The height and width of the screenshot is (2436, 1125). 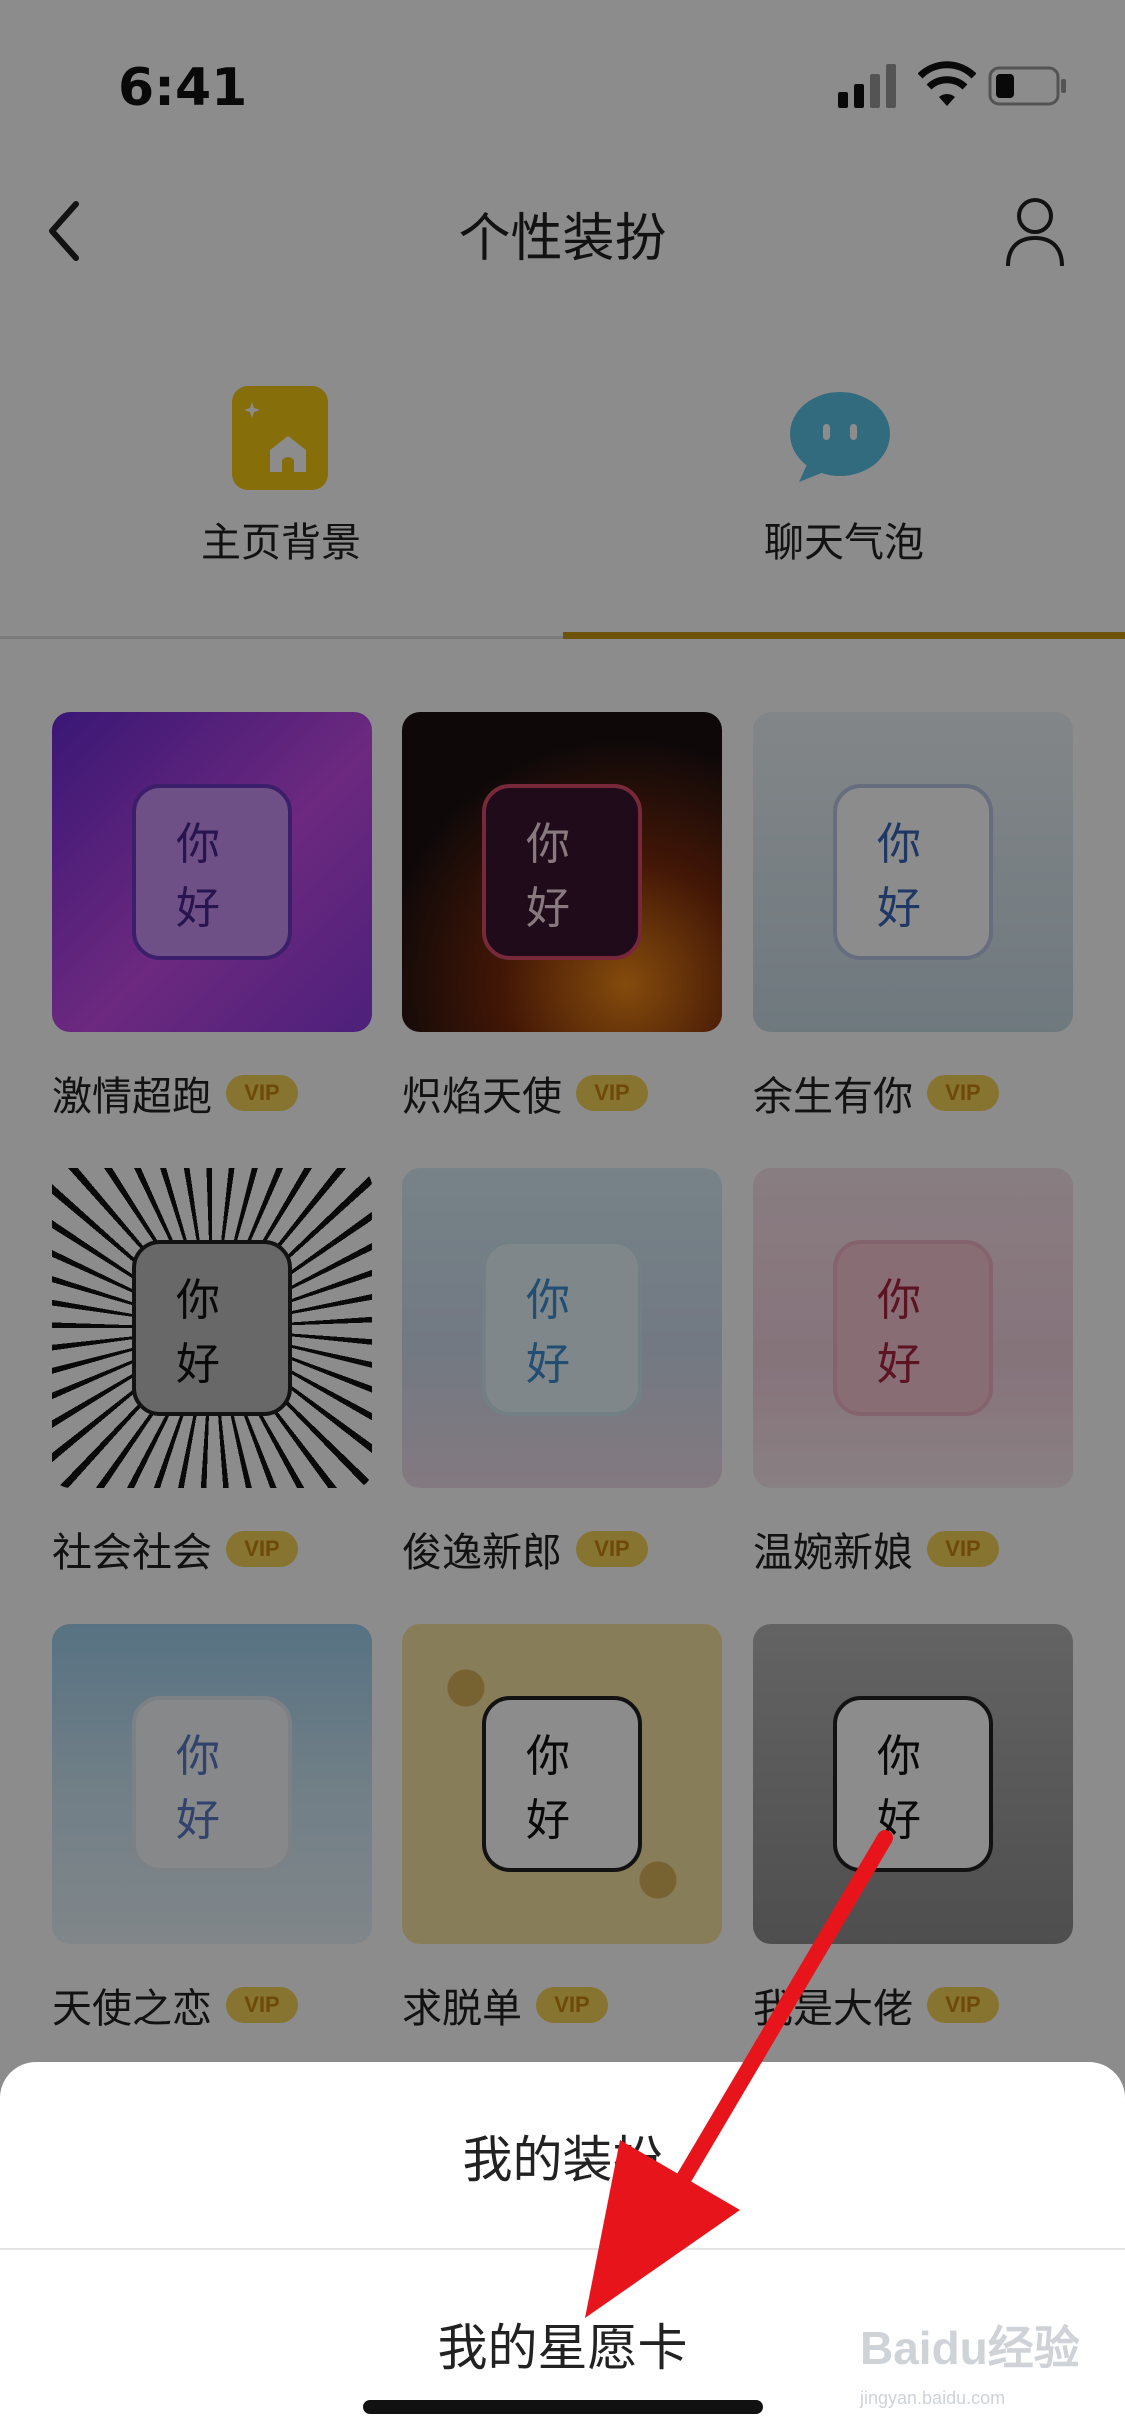 What do you see at coordinates (970, 2348) in the screenshot?
I see `watermark-brand: Baidu经验` at bounding box center [970, 2348].